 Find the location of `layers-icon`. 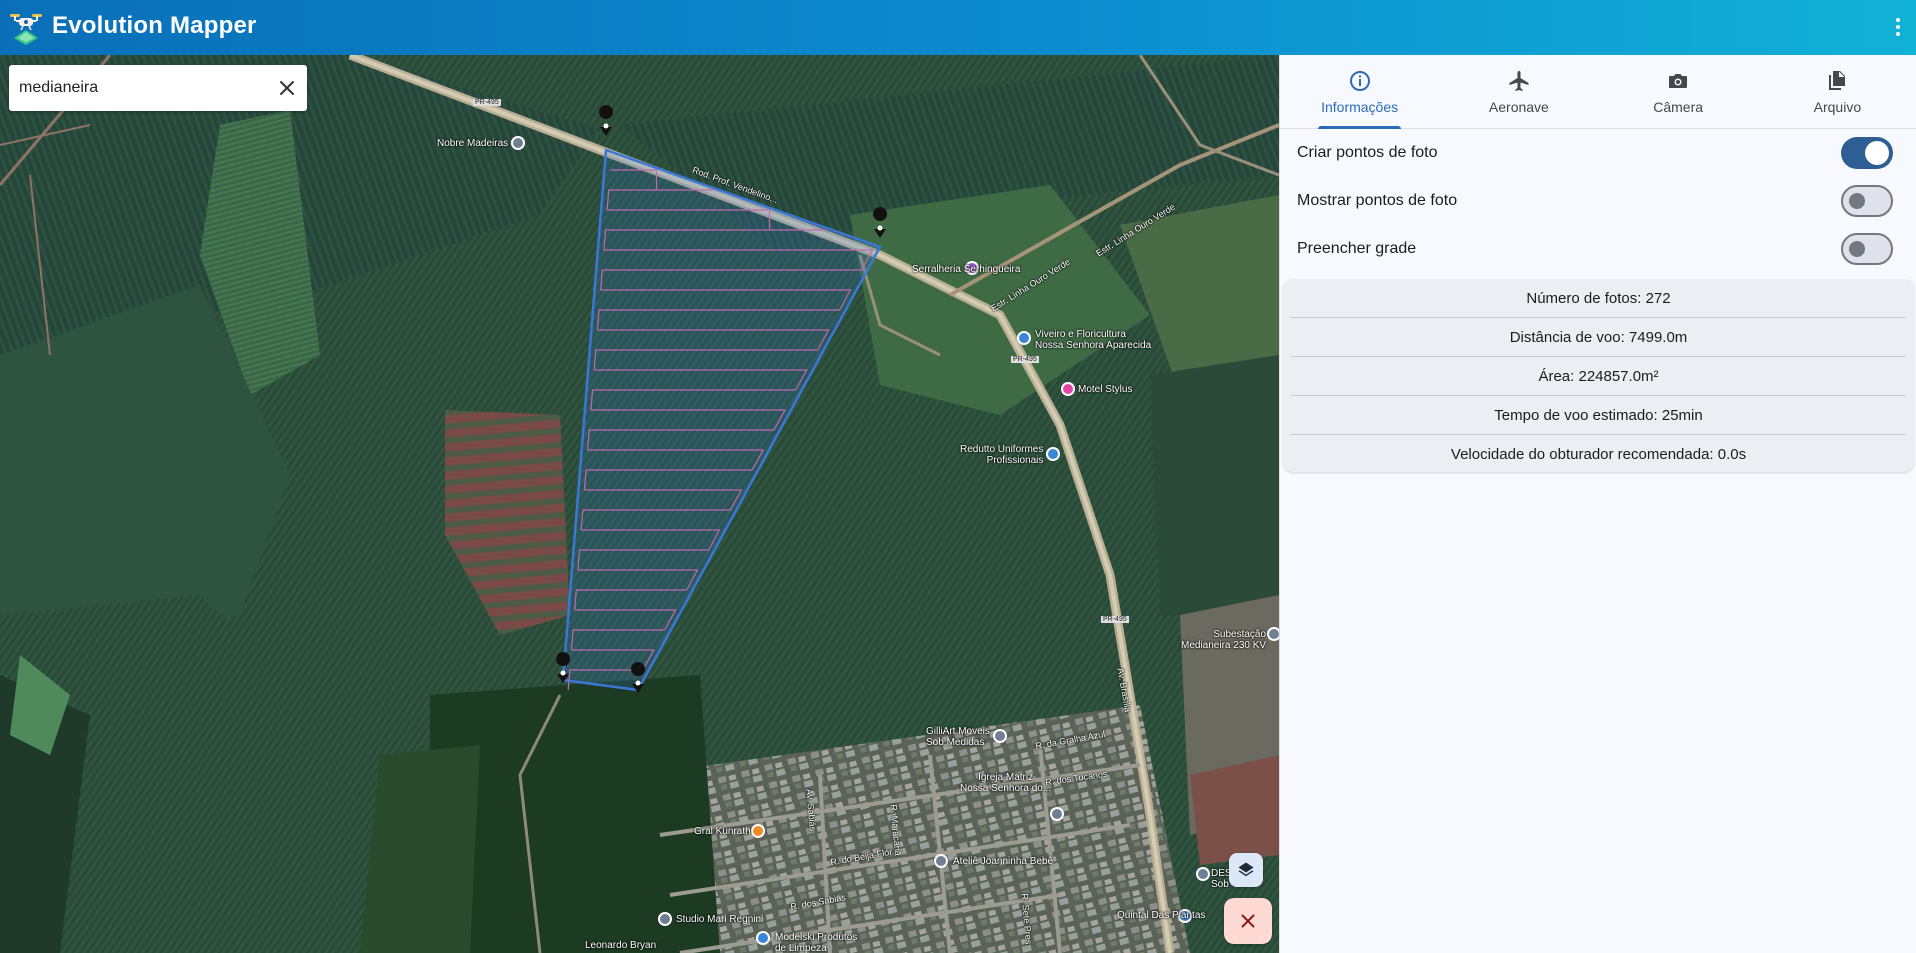

layers-icon is located at coordinates (1246, 869).